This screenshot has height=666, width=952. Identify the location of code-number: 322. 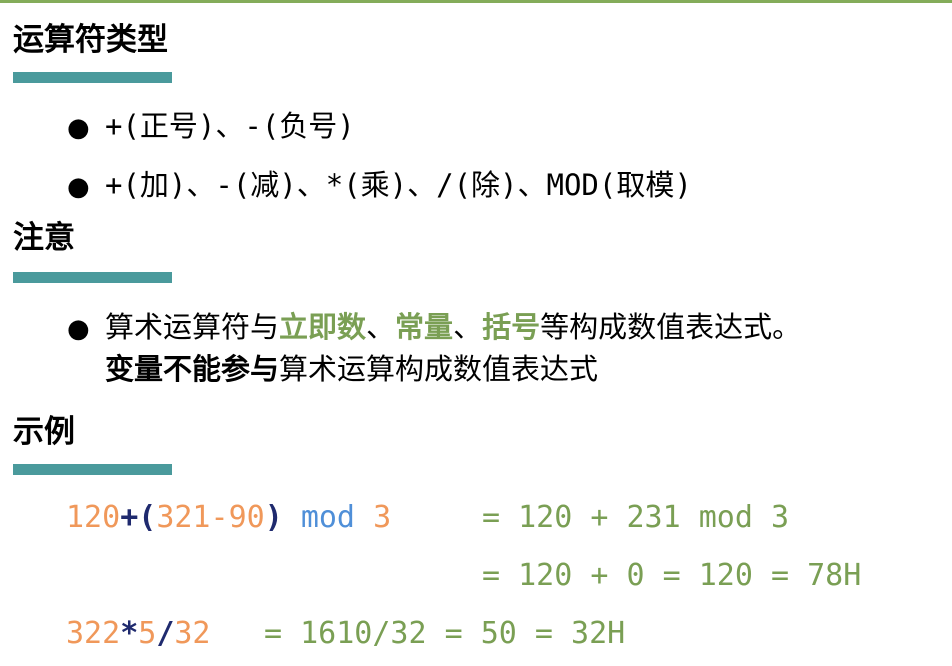
(93, 633).